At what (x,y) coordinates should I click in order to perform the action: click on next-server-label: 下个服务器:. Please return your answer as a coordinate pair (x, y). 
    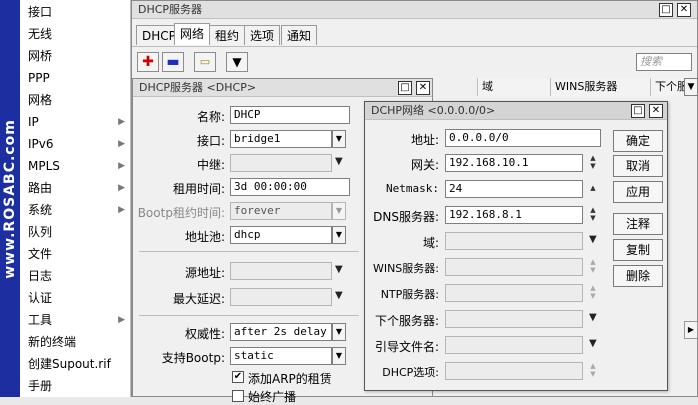
    Looking at the image, I should click on (406, 321).